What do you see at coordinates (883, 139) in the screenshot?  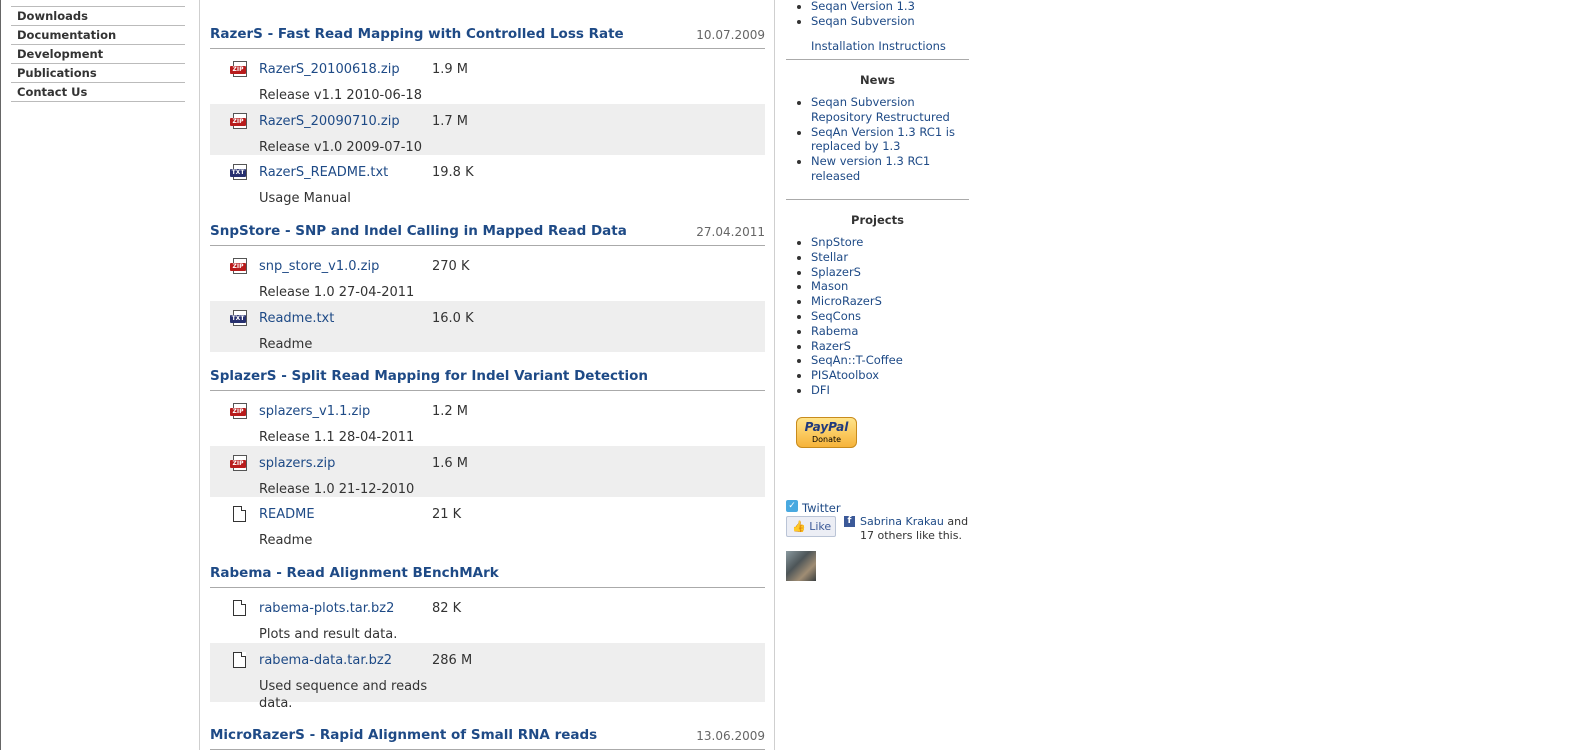 I see `news-link: SeqAn Version 1.3 RC1 is replaced by 1.3` at bounding box center [883, 139].